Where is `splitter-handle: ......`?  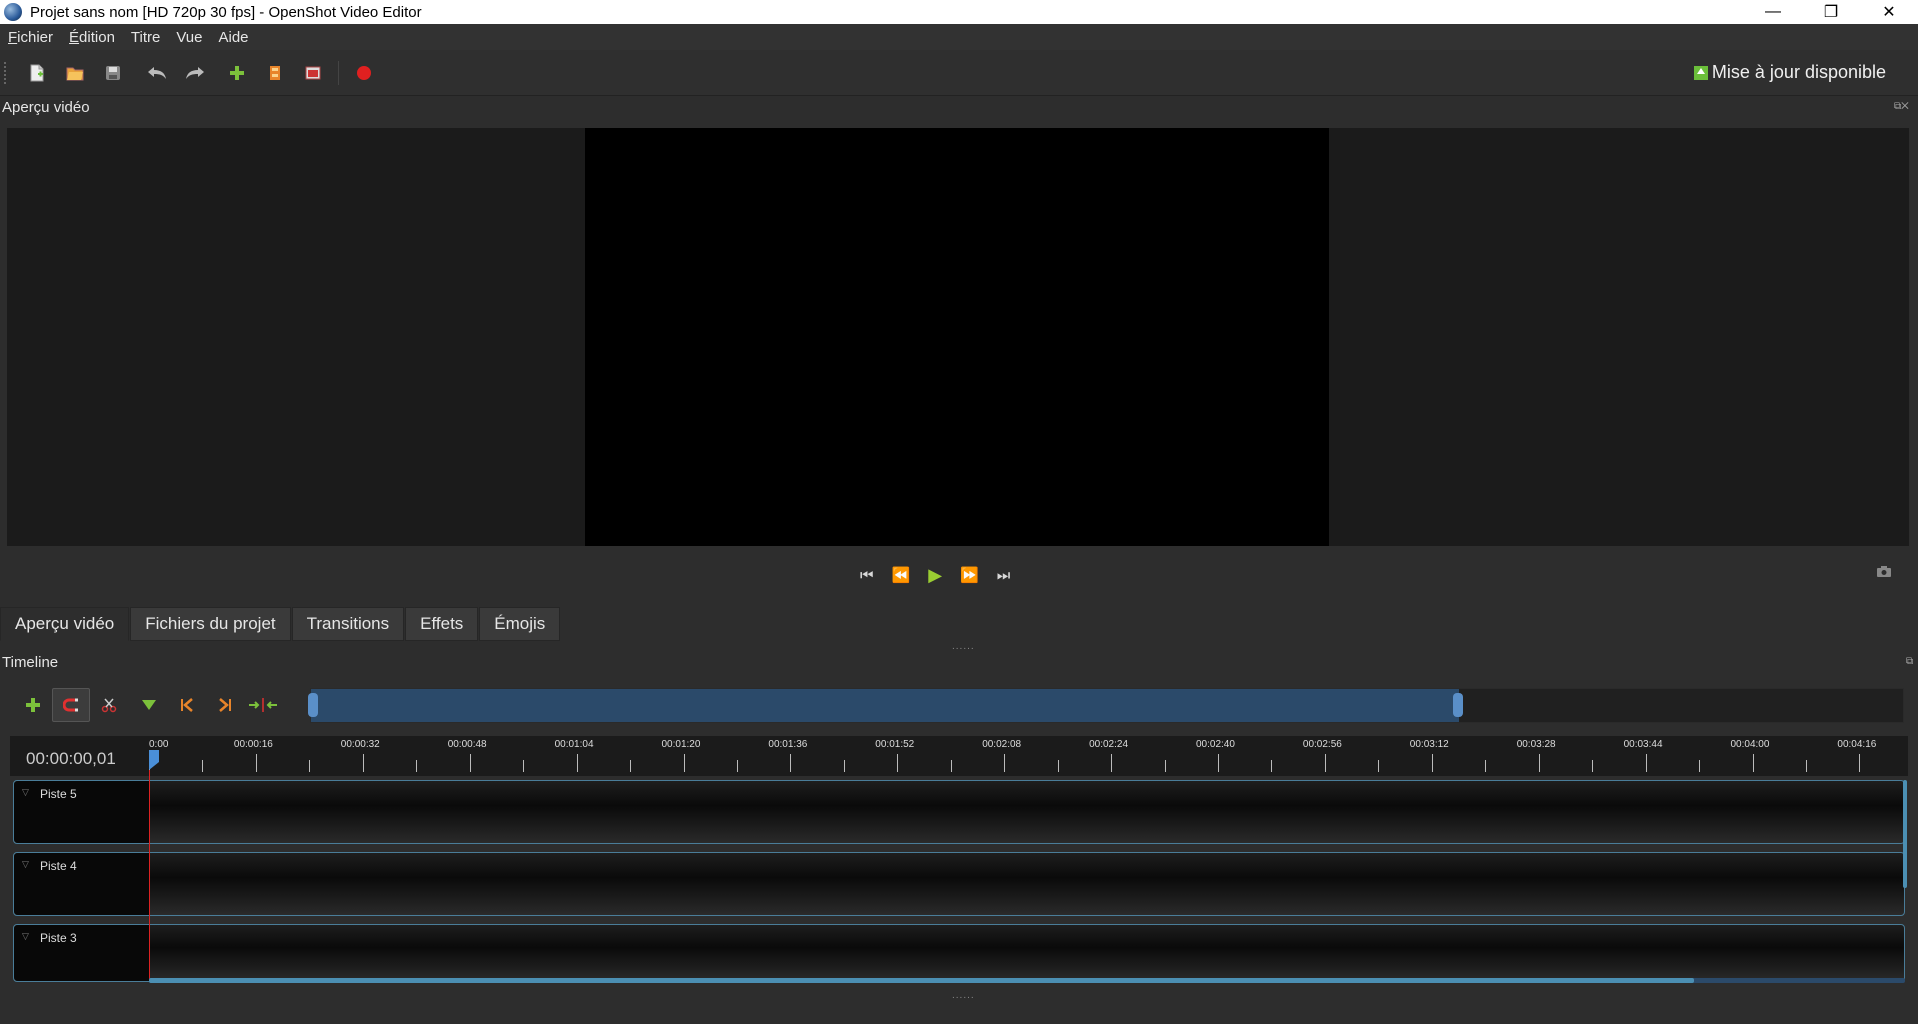 splitter-handle: ...... is located at coordinates (963, 646).